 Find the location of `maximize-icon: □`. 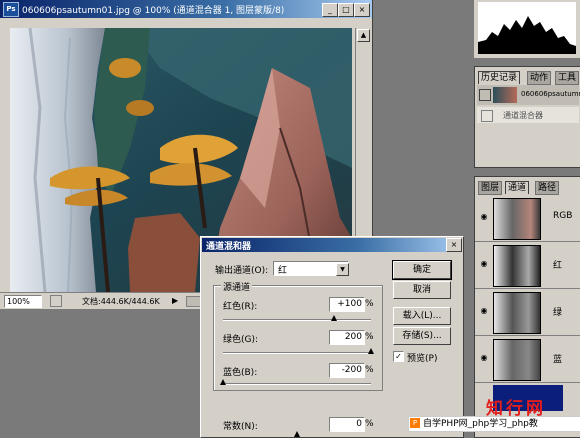

maximize-icon: □ is located at coordinates (346, 10).